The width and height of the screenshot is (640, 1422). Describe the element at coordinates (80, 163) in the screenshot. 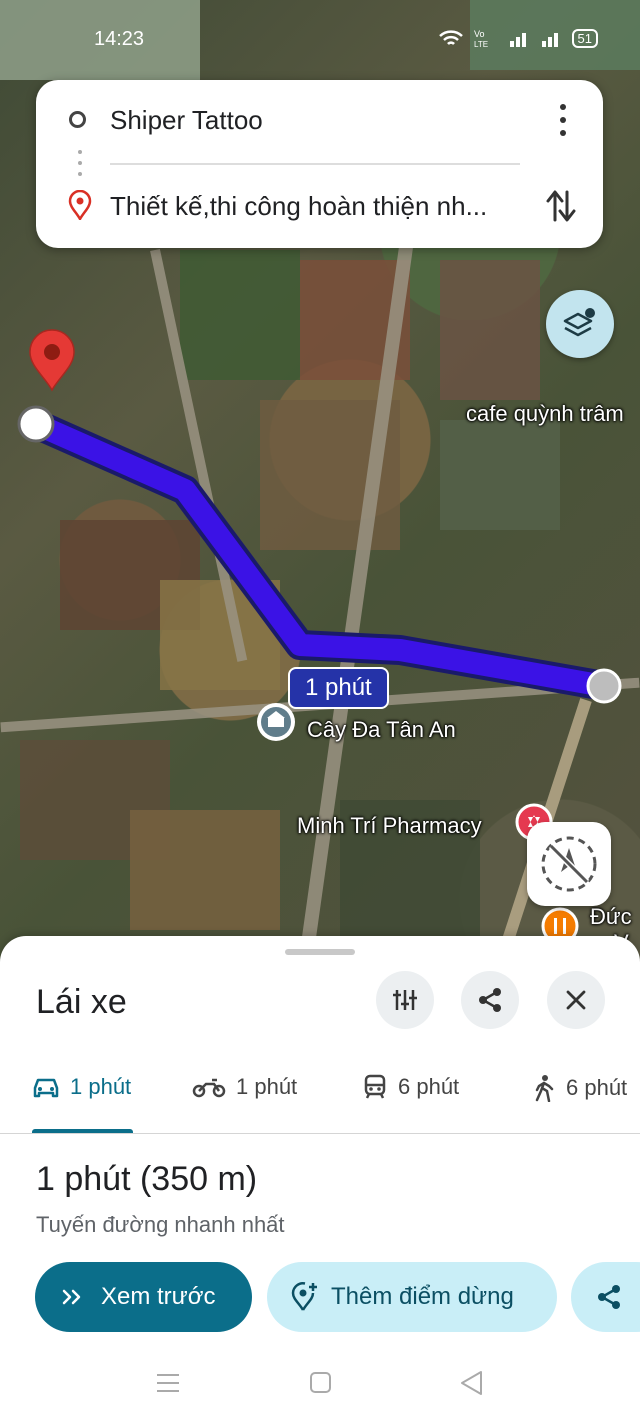

I see `connector-dots` at that location.